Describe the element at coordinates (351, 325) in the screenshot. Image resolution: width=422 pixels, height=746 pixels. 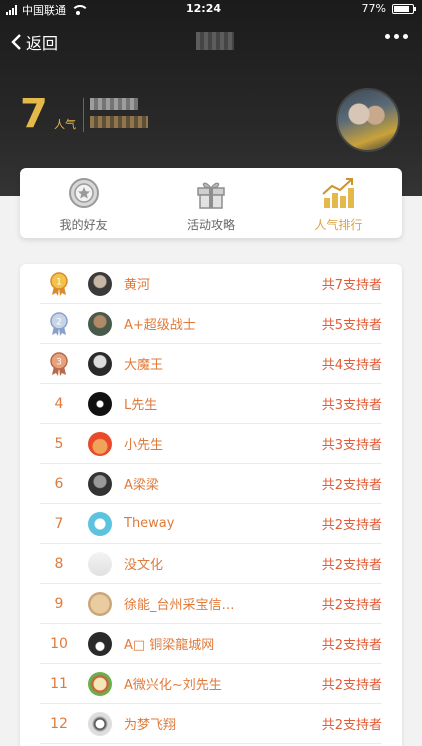
I see `supporter-count: 共5支持者` at that location.